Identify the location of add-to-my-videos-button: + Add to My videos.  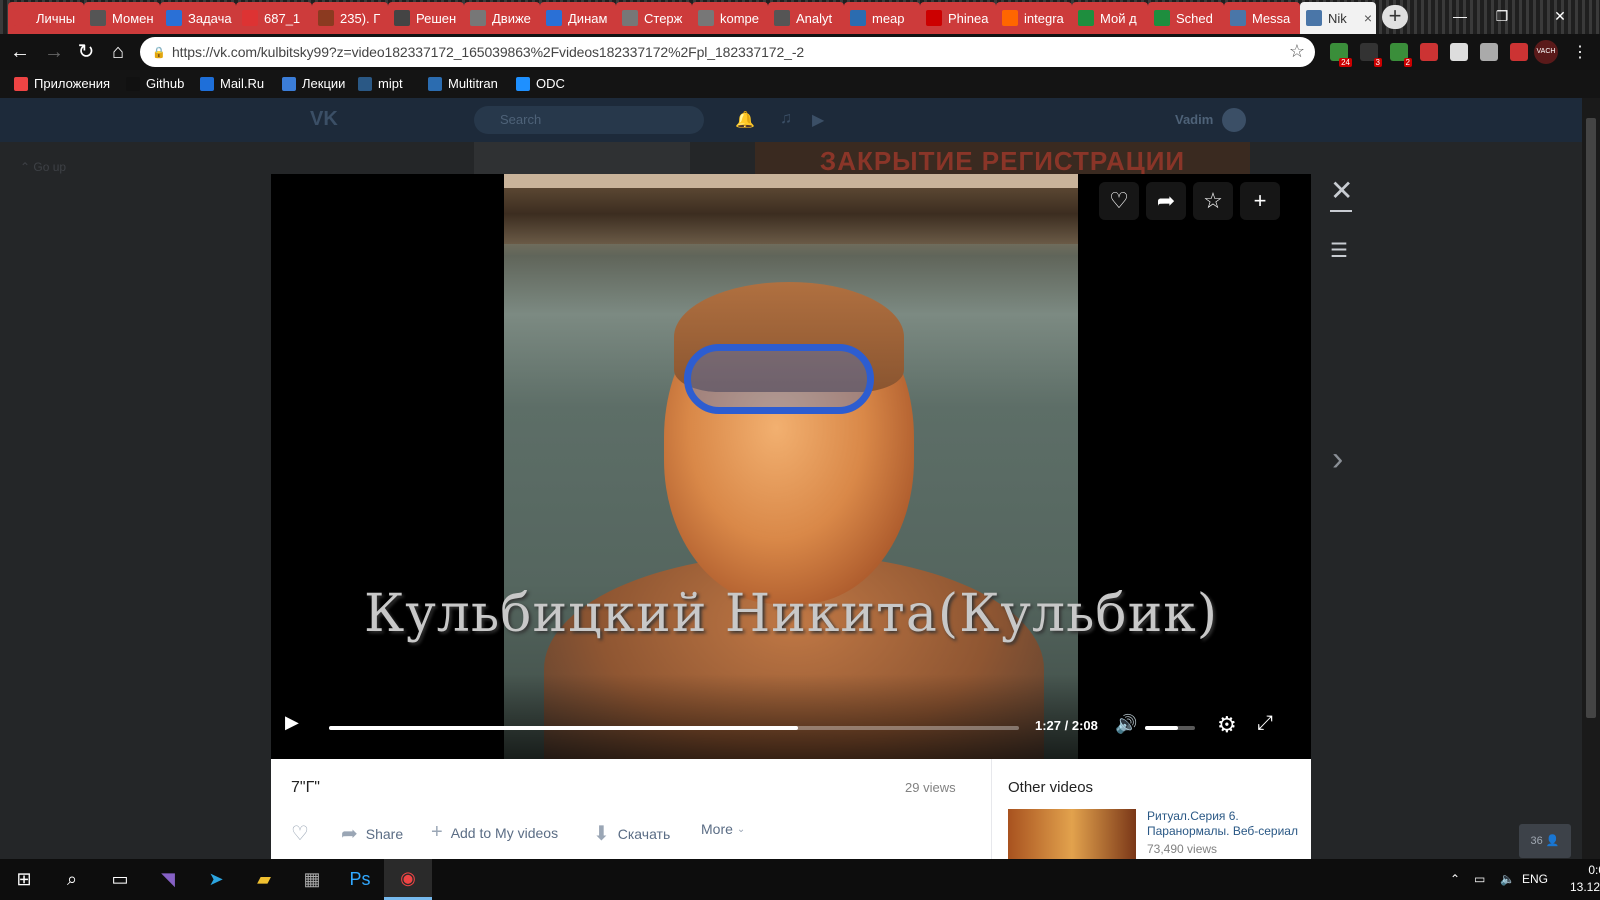
(494, 832).